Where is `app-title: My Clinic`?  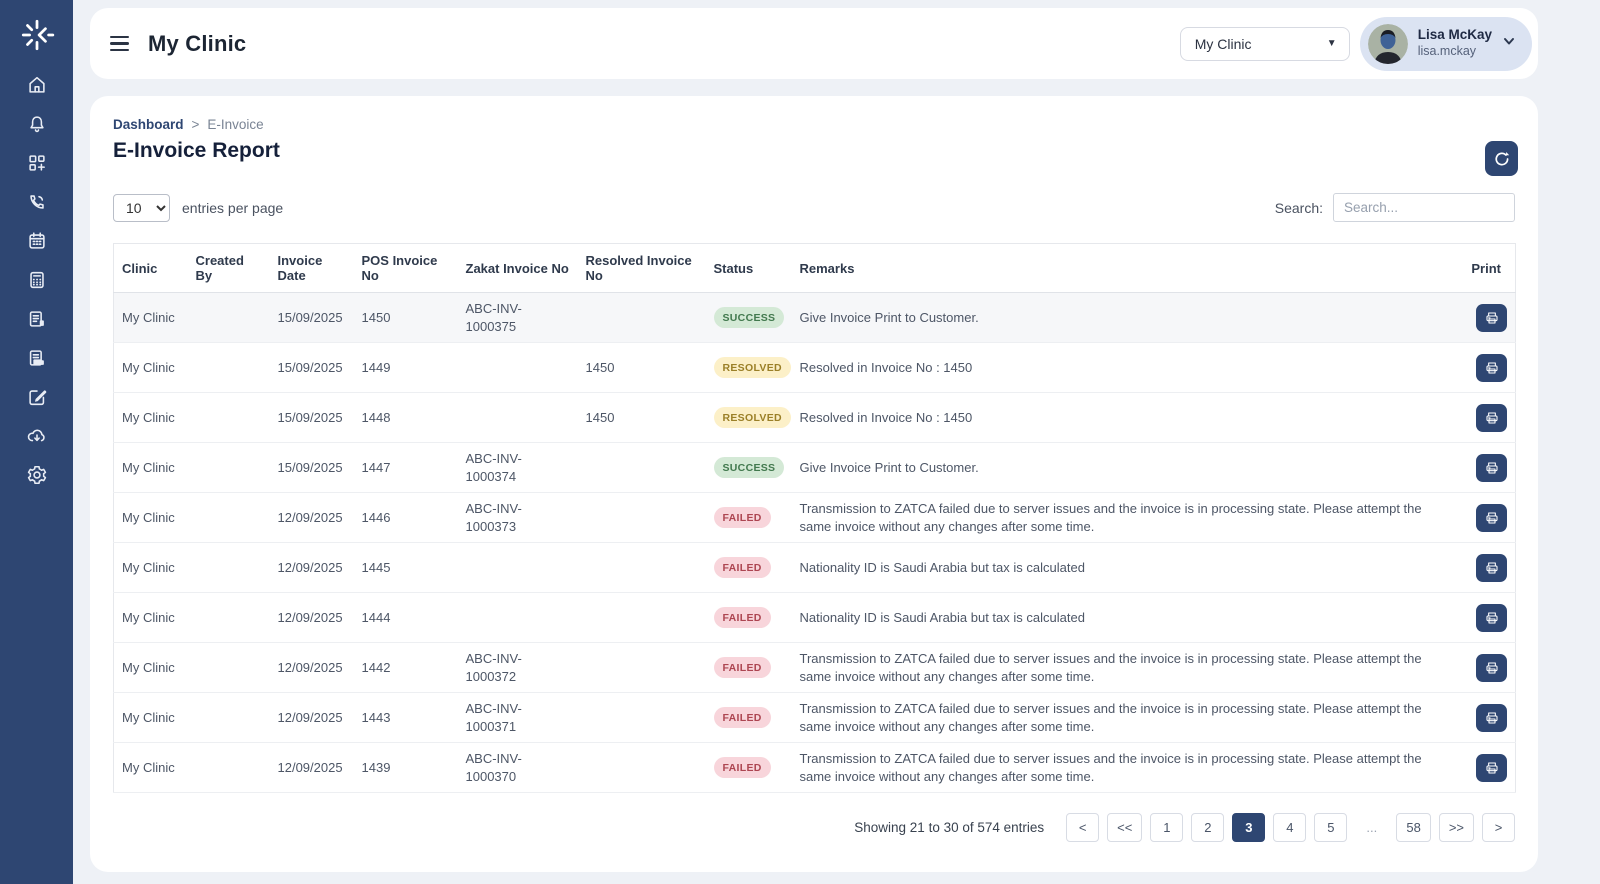 app-title: My Clinic is located at coordinates (197, 43).